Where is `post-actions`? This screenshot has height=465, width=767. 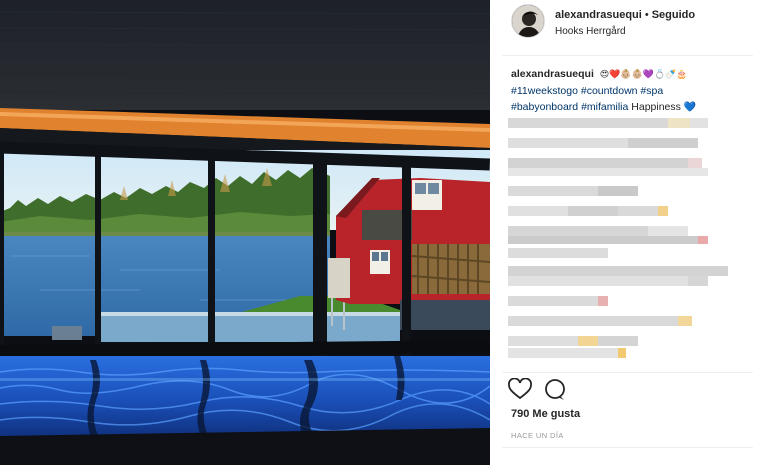 post-actions is located at coordinates (548, 389).